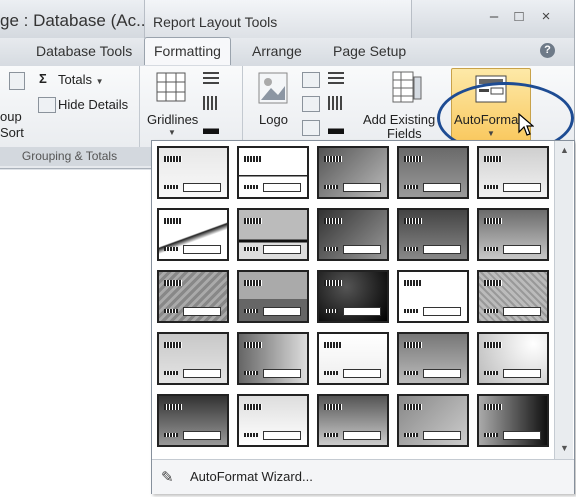  What do you see at coordinates (526, 124) in the screenshot?
I see `mouse-pointer-icon` at bounding box center [526, 124].